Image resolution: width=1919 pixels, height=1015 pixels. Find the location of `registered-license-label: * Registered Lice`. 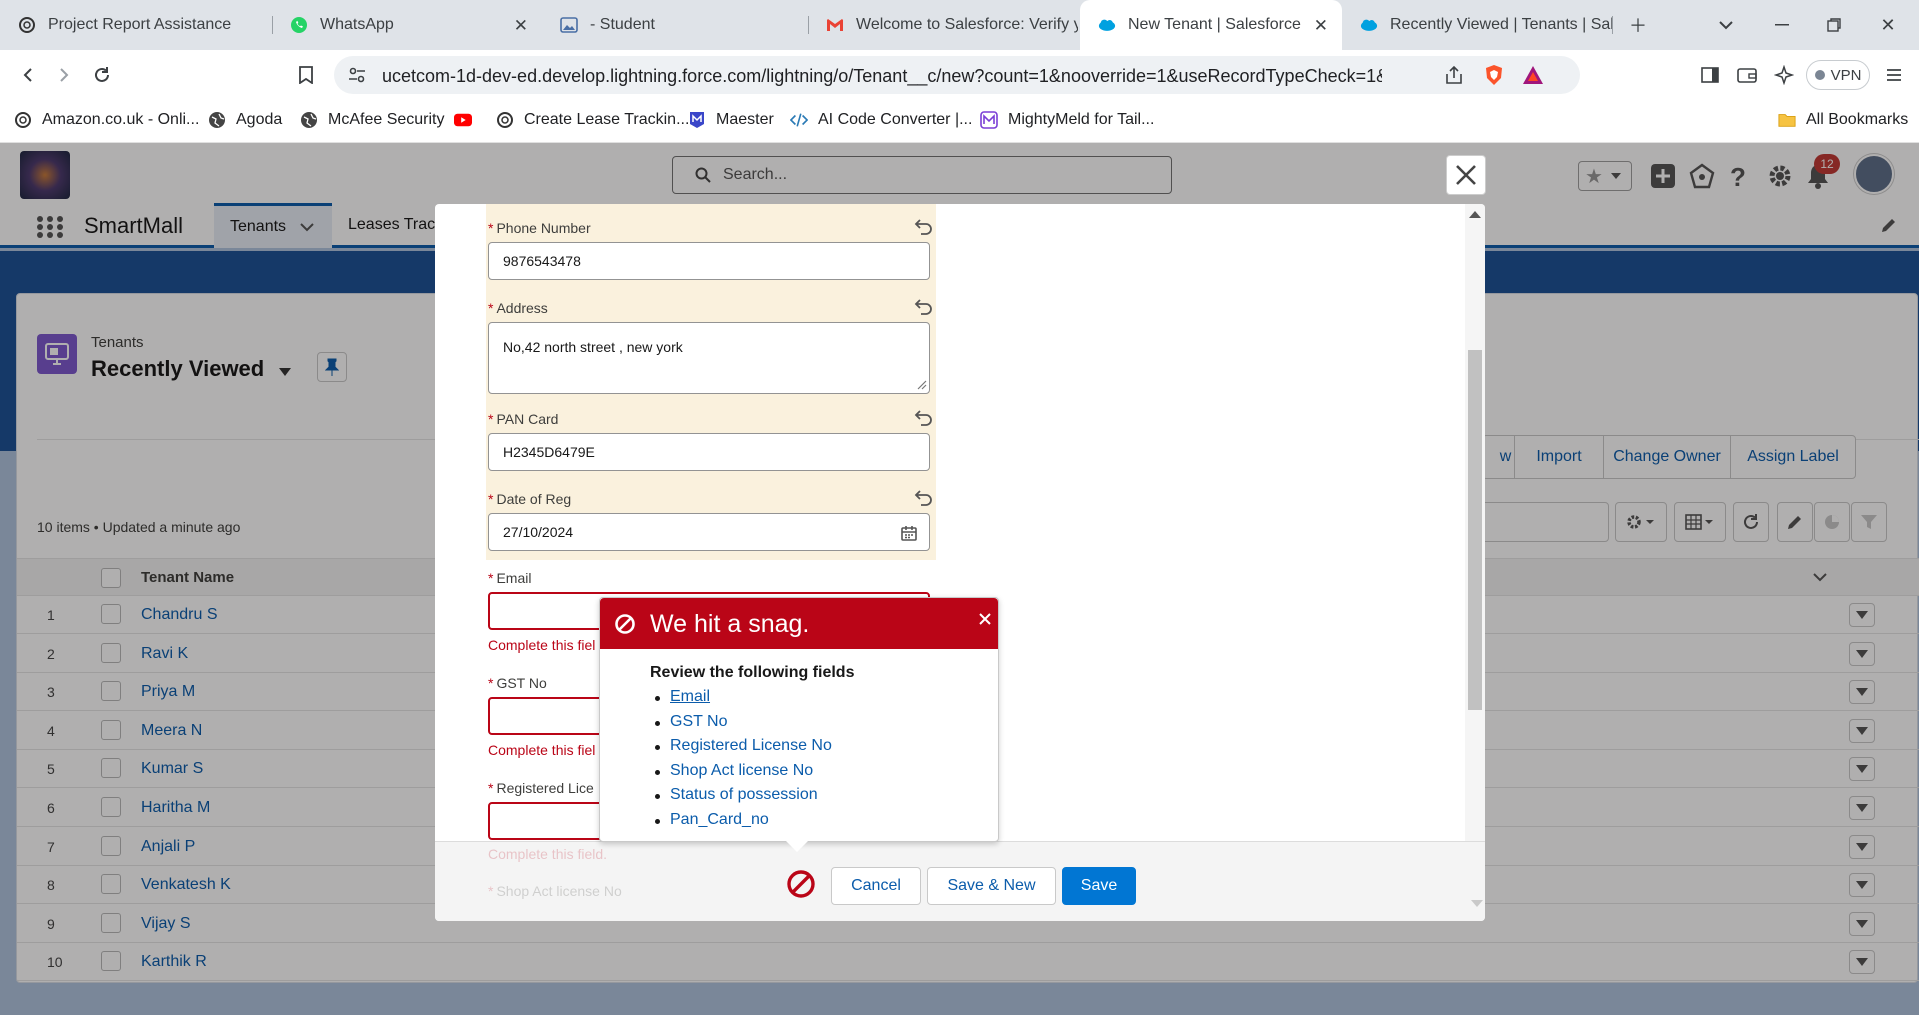

registered-license-label: * Registered Lice is located at coordinates (541, 788).